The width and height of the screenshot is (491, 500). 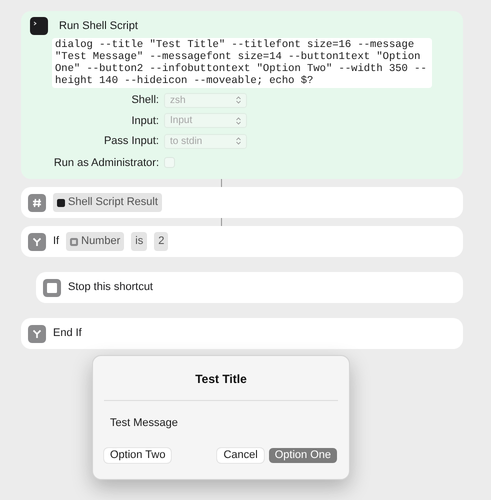 I want to click on info-button: Option Two, so click(x=138, y=455).